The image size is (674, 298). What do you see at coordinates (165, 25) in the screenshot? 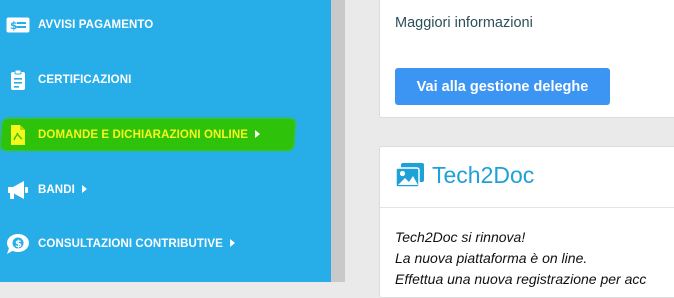
I see `sidebar-item-avvisi-pagamento: $ AVVISI PAGAMENTO` at bounding box center [165, 25].